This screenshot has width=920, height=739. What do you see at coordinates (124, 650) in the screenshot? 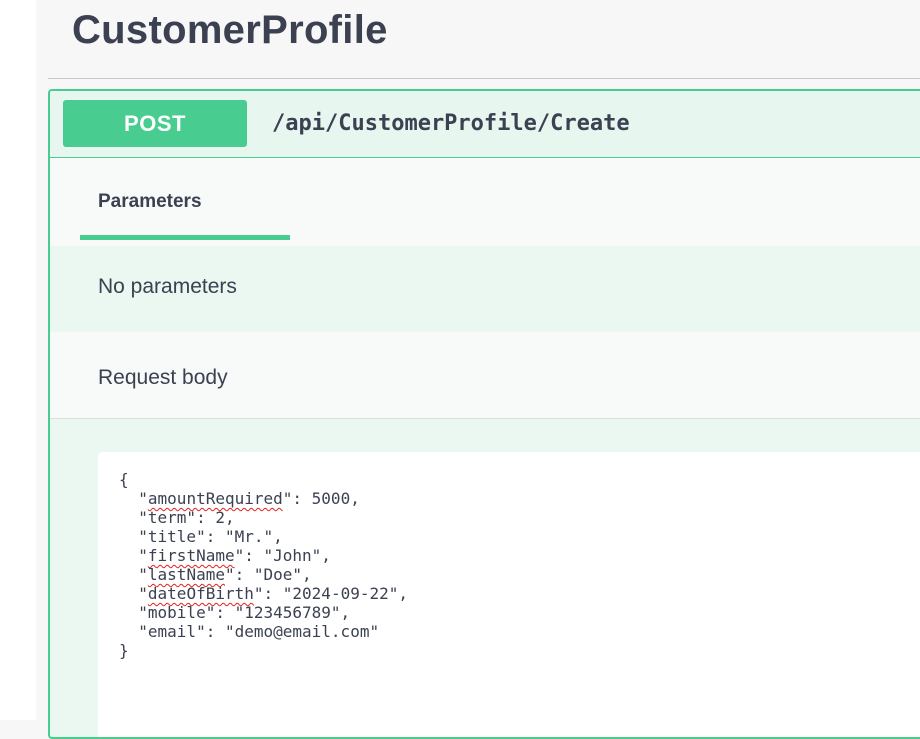
I see `json-line: }` at bounding box center [124, 650].